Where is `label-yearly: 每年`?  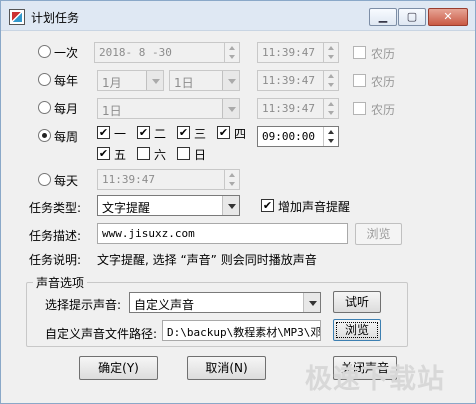 label-yearly: 每年 is located at coordinates (66, 81).